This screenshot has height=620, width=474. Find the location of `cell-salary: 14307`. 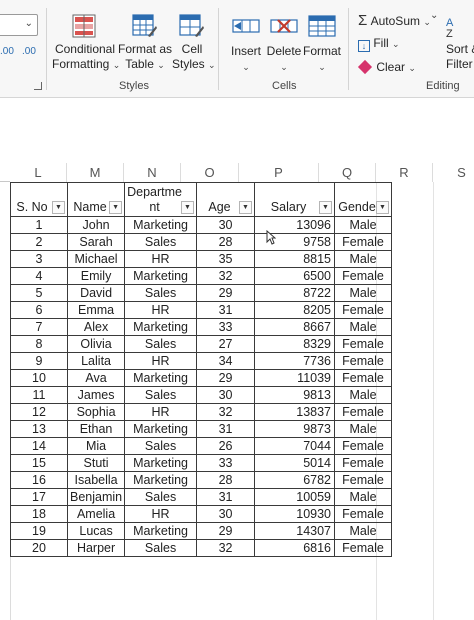

cell-salary: 14307 is located at coordinates (295, 531).